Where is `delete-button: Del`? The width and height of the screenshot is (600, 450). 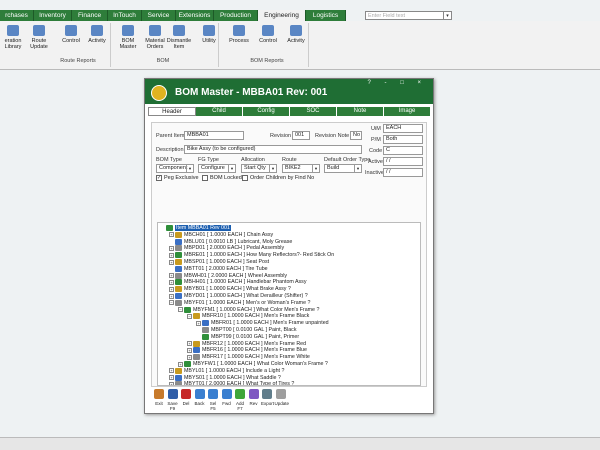 delete-button: Del is located at coordinates (186, 400).